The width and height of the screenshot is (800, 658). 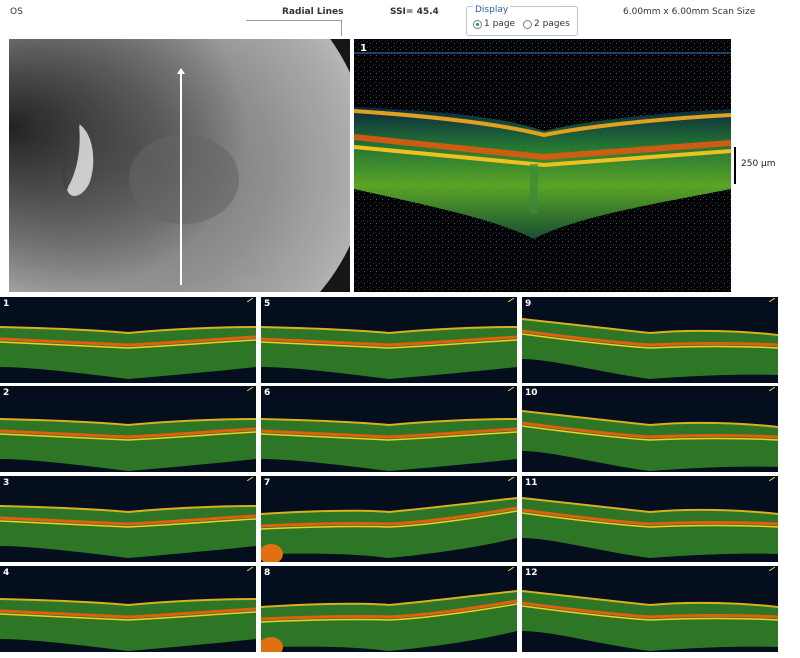 What do you see at coordinates (294, 28) in the screenshot?
I see `protocol-underline-box` at bounding box center [294, 28].